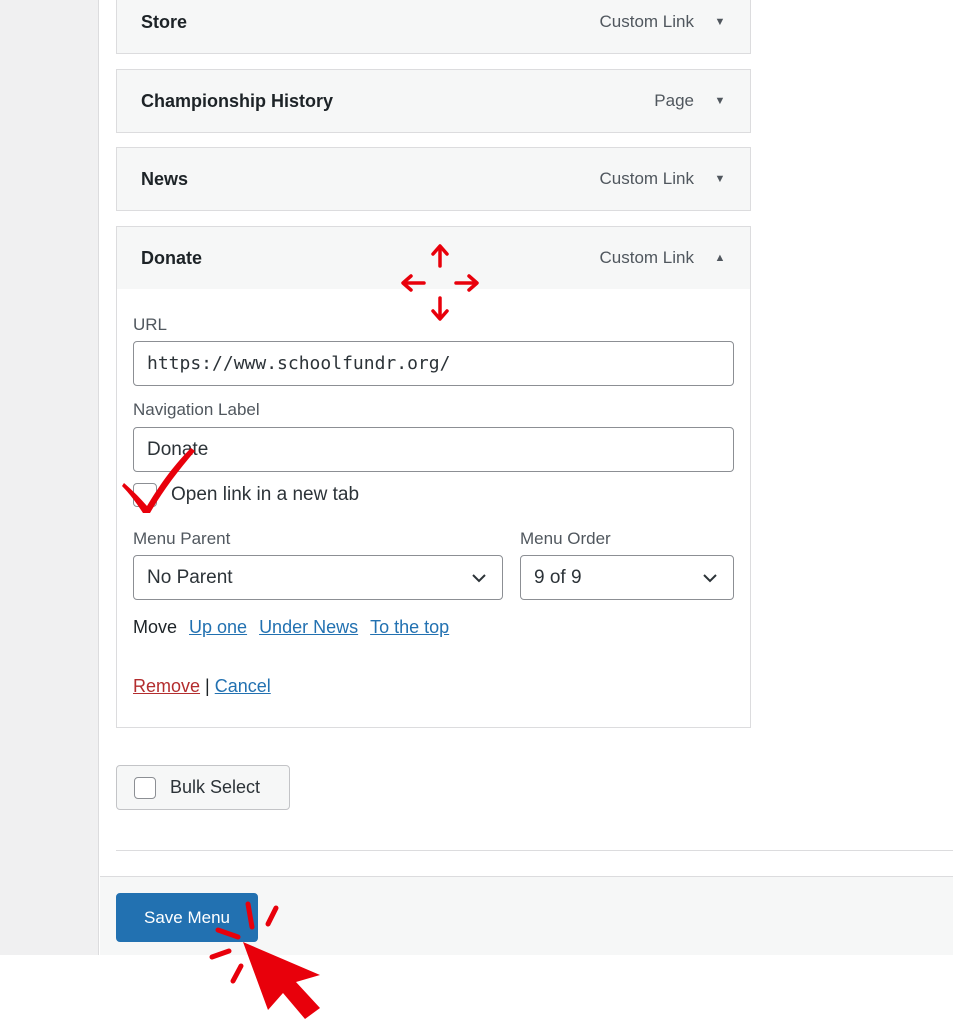 This screenshot has height=1034, width=953. Describe the element at coordinates (155, 627) in the screenshot. I see `move-label: Move` at that location.